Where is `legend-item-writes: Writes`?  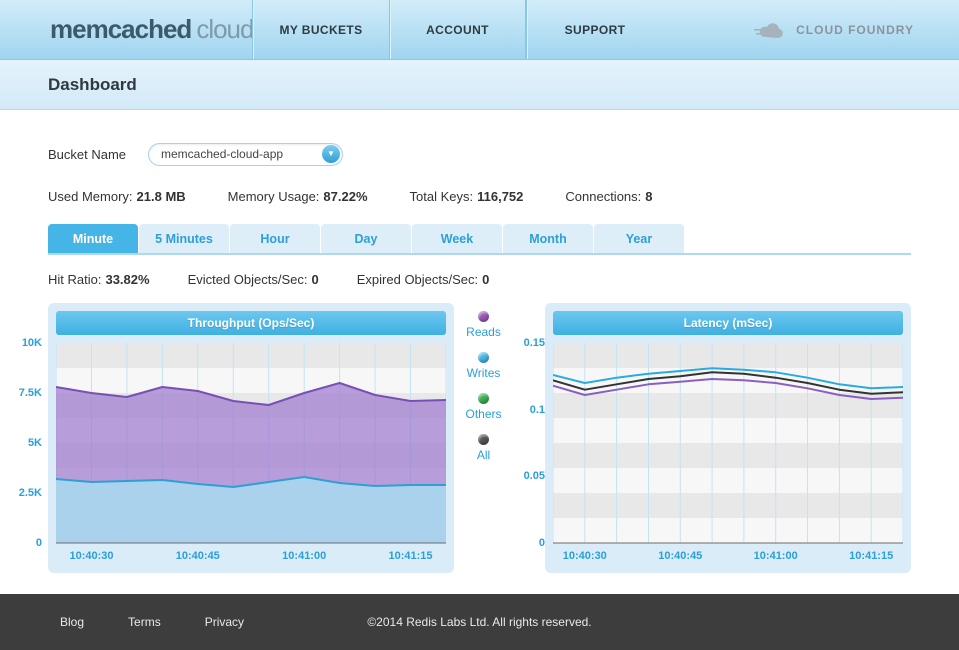 legend-item-writes: Writes is located at coordinates (483, 366).